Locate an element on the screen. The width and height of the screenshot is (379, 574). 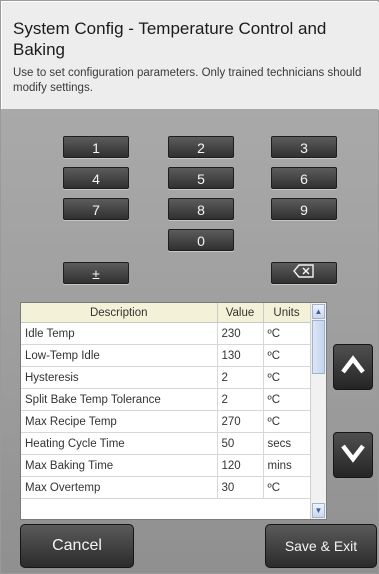
row-value: 120 is located at coordinates (240, 465).